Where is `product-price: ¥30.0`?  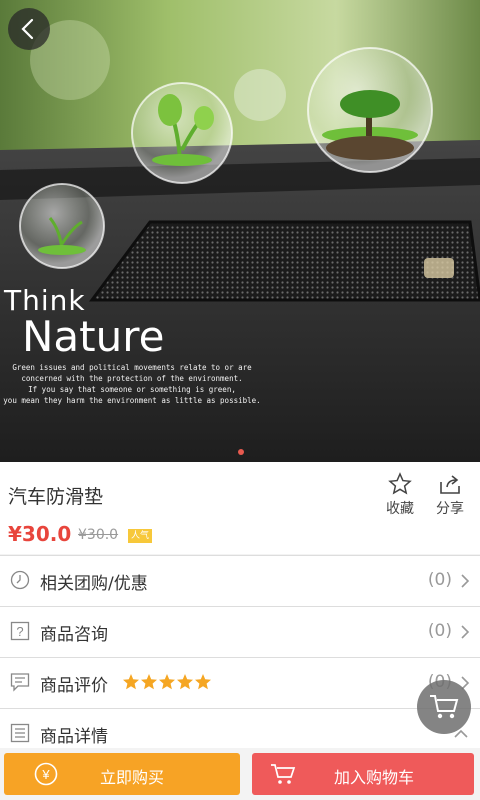
product-price: ¥30.0 is located at coordinates (40, 534).